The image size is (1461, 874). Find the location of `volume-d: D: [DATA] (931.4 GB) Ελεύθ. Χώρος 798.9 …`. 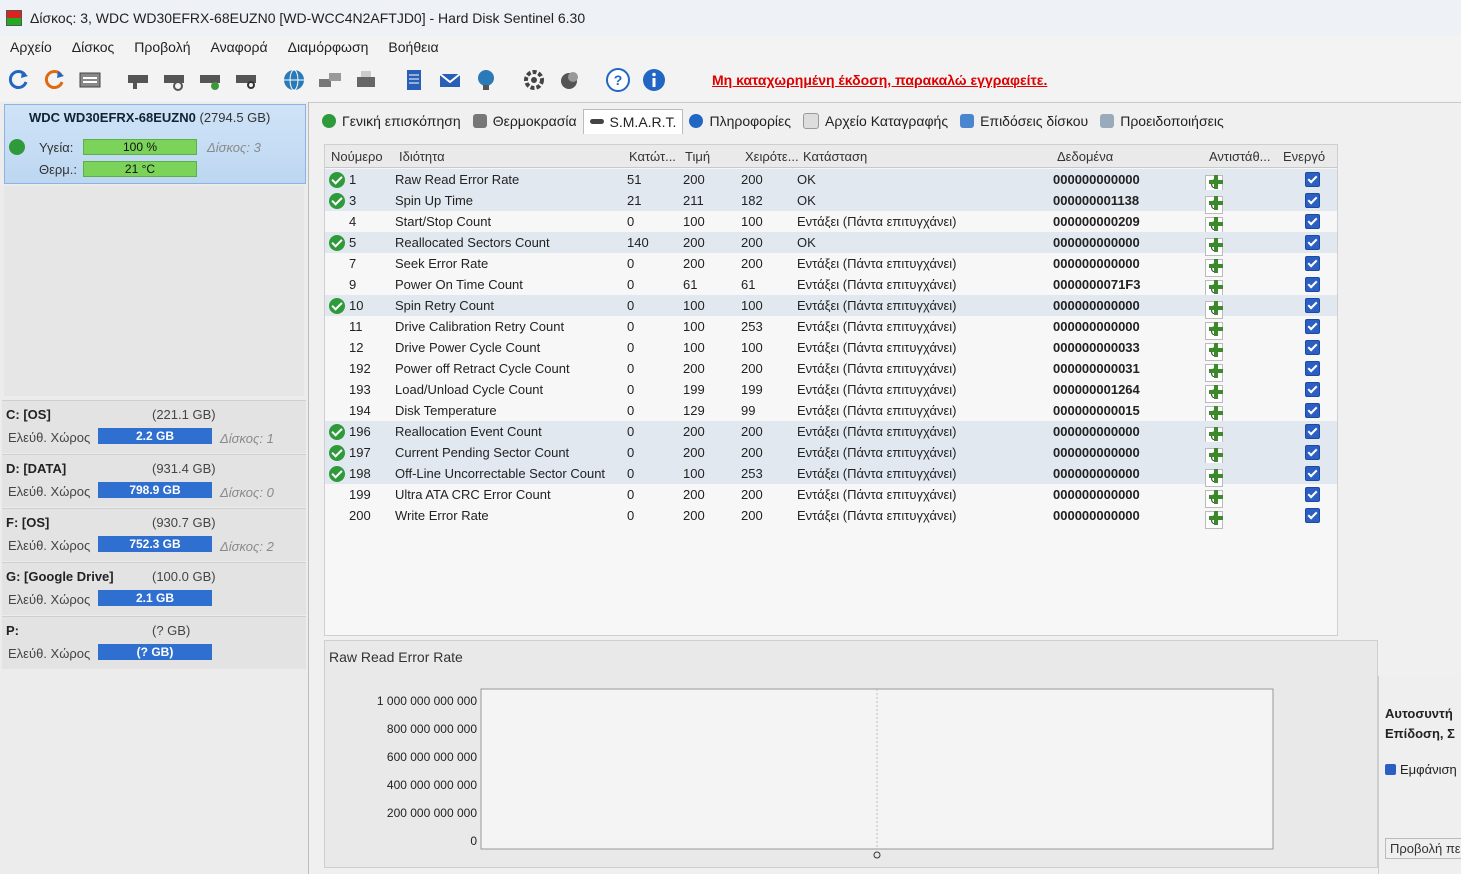

volume-d: D: [DATA] (931.4 GB) Ελεύθ. Χώρος 798.9 … is located at coordinates (154, 480).